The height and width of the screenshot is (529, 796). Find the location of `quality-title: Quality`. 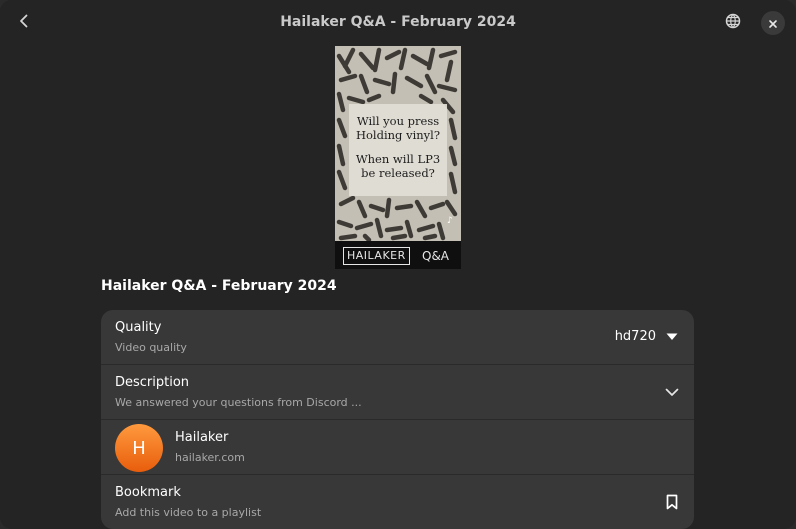

quality-title: Quality is located at coordinates (138, 327).